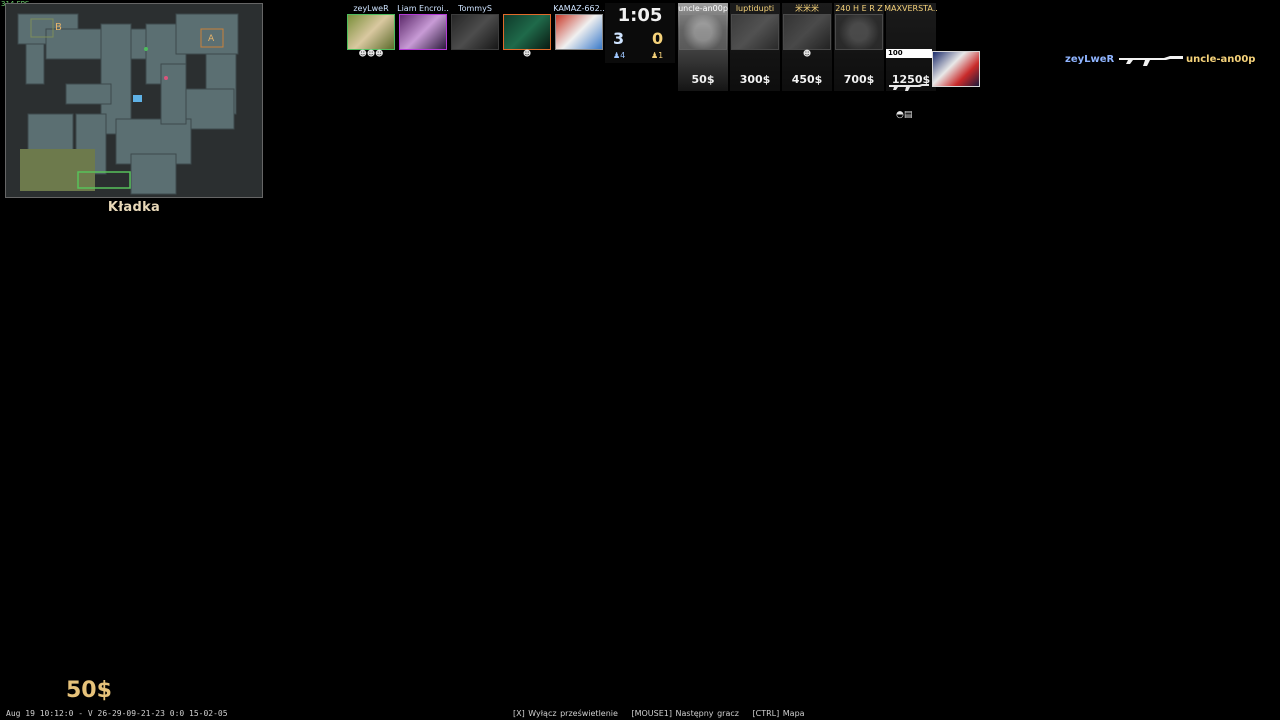 This screenshot has height=720, width=1280. What do you see at coordinates (211, 39) in the screenshot?
I see `radar-site-a: A` at bounding box center [211, 39].